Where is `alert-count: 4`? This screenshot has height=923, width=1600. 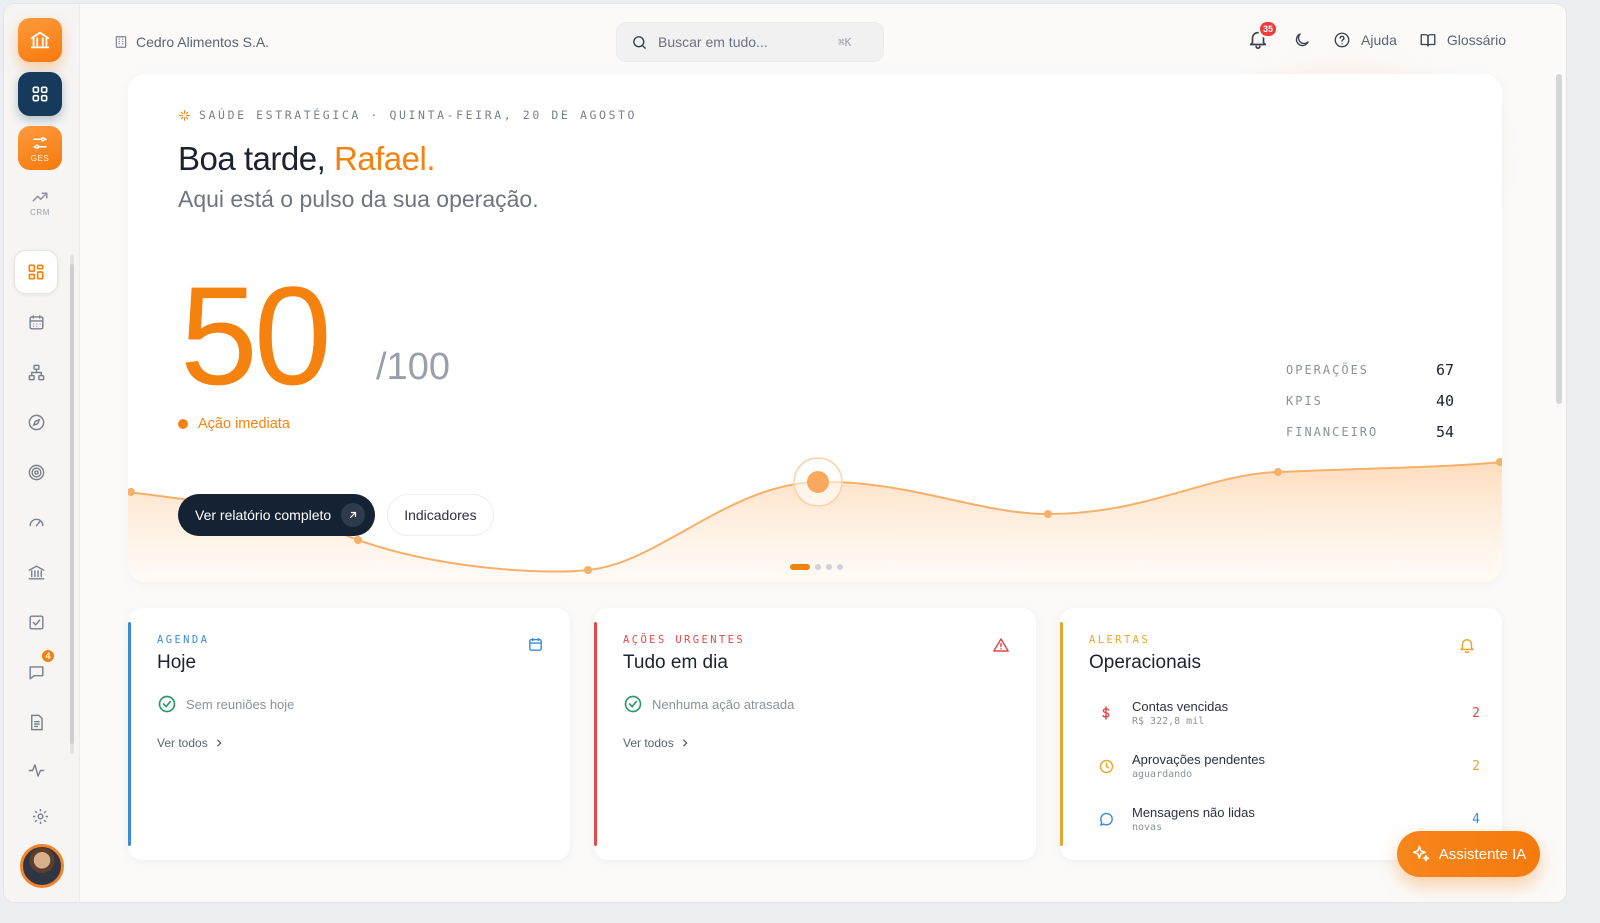 alert-count: 4 is located at coordinates (1476, 819).